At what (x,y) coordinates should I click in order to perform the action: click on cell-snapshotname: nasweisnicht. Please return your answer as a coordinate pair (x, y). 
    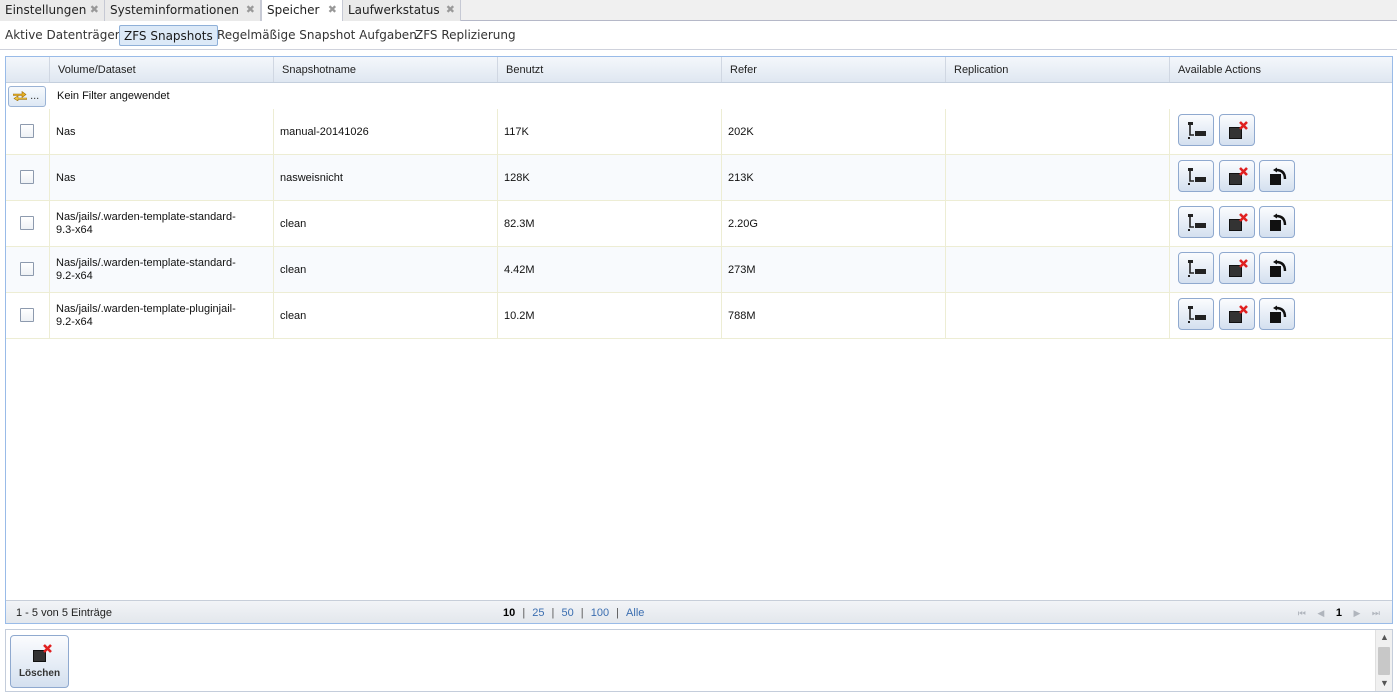
    Looking at the image, I should click on (385, 178).